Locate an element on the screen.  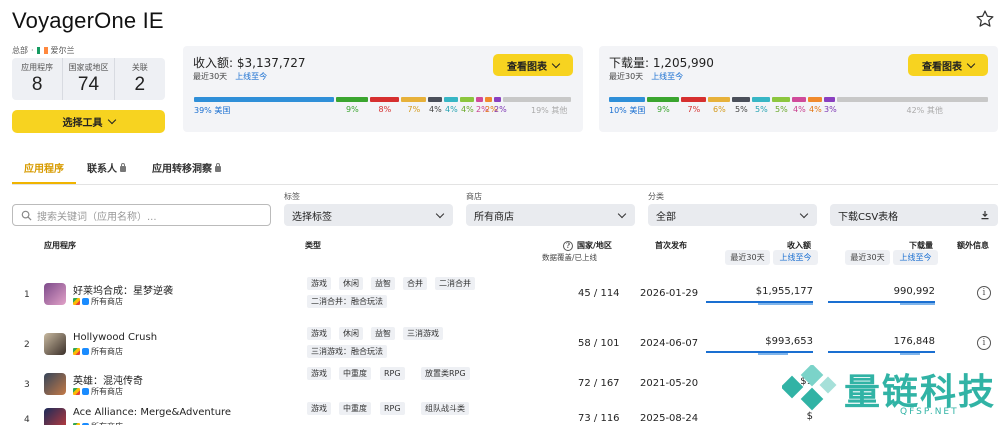
genre-tag: 组队战斗类 is located at coordinates (445, 408).